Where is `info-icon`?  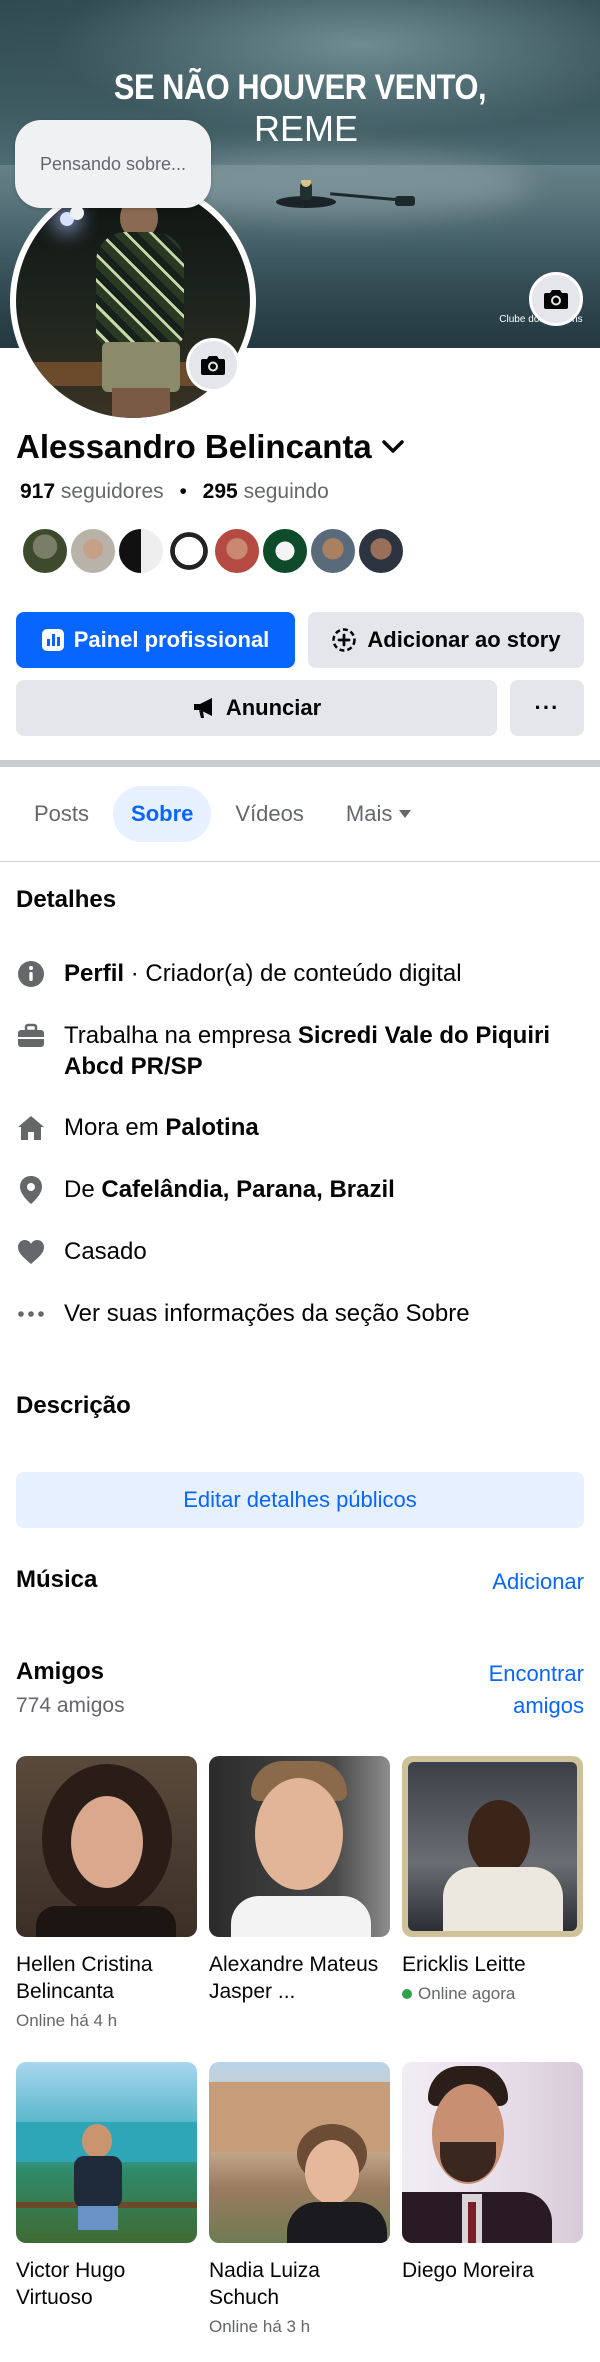 info-icon is located at coordinates (31, 973).